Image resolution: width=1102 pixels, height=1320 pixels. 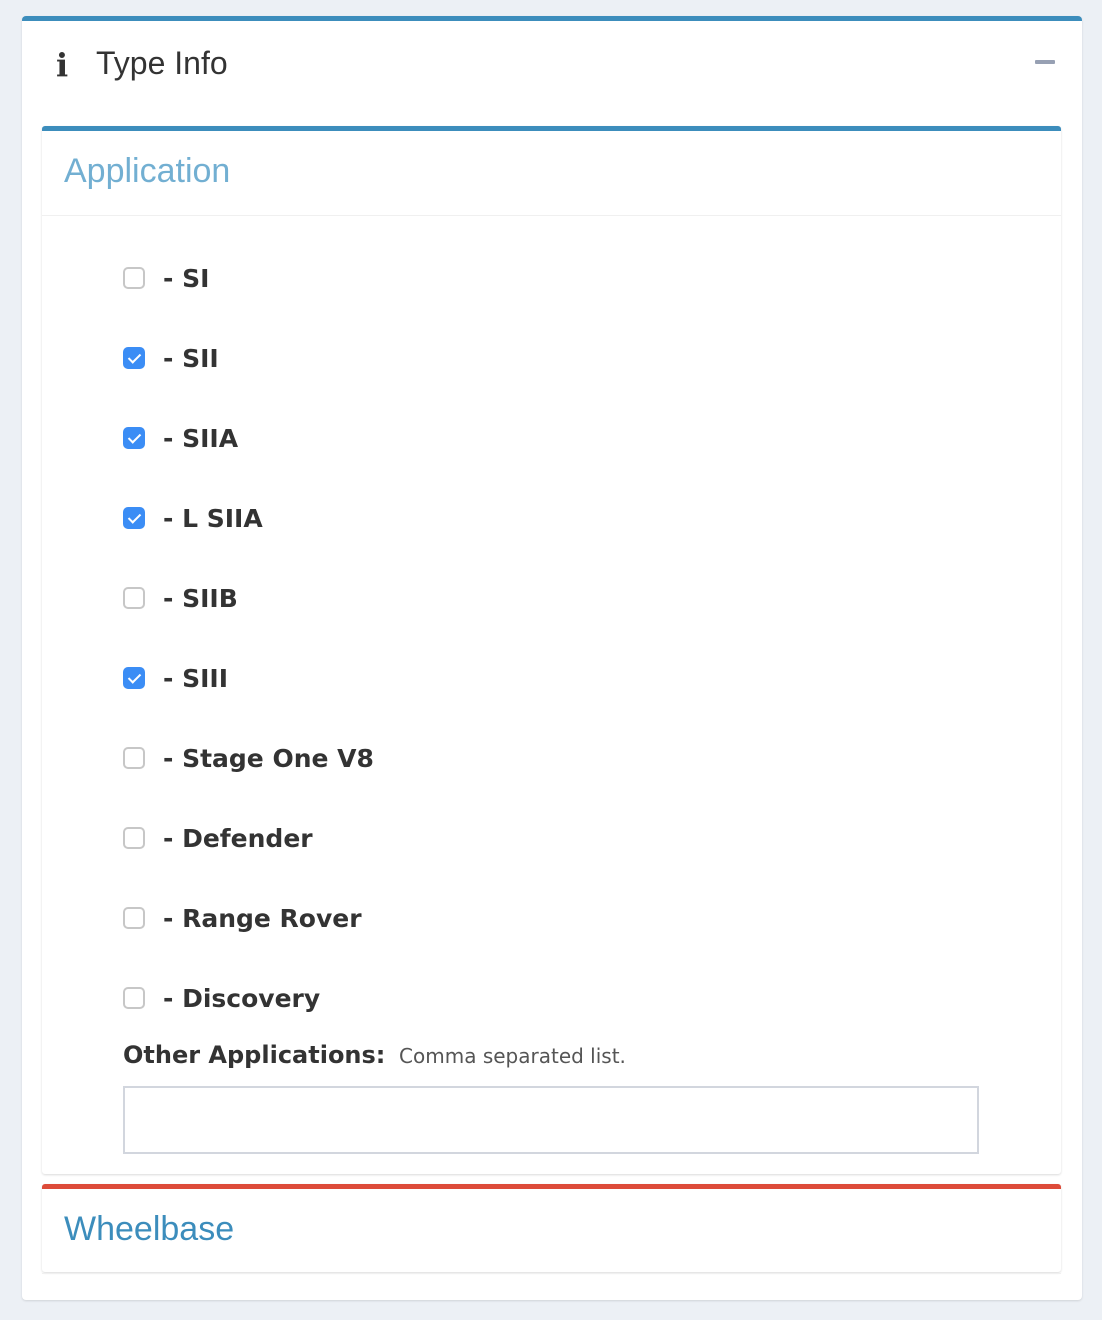 I want to click on checkbox-label-siib: - SIIB, so click(x=200, y=598).